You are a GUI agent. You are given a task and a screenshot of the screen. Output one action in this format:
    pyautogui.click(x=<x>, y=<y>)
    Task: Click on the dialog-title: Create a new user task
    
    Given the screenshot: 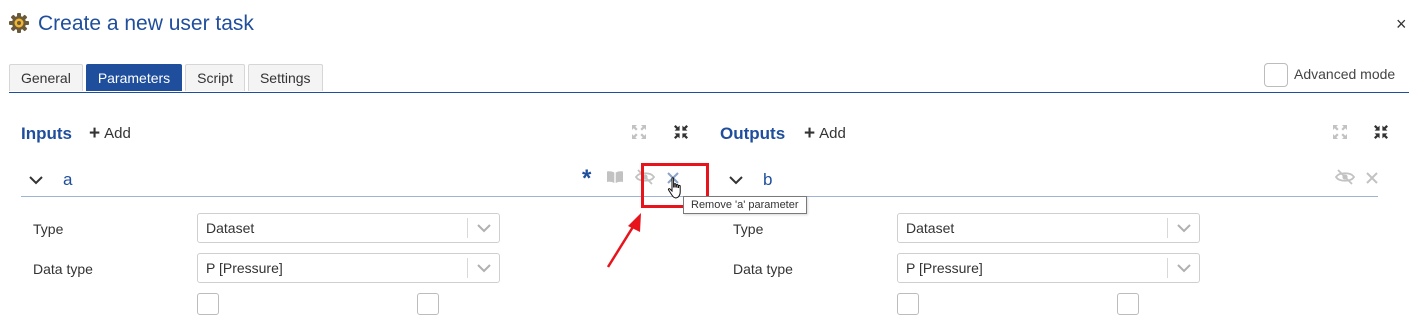 What is the action you would take?
    pyautogui.click(x=146, y=23)
    